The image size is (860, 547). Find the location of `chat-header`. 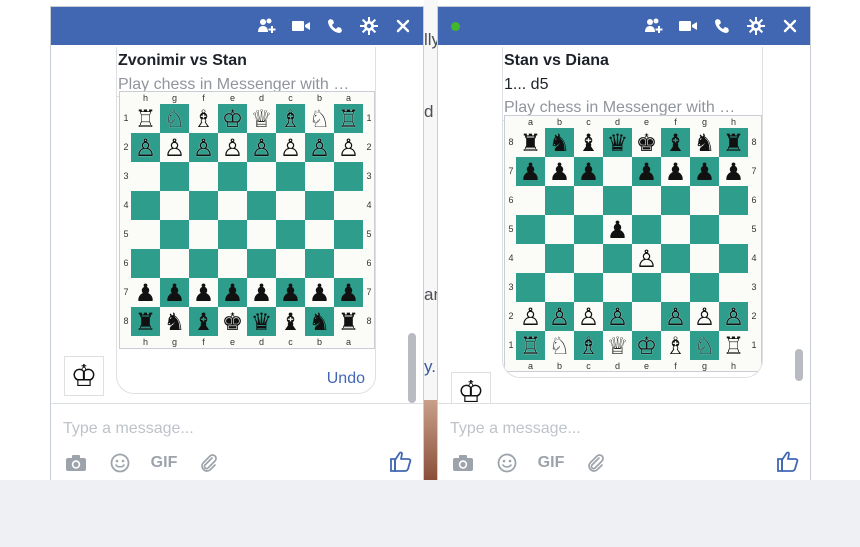

chat-header is located at coordinates (624, 26).